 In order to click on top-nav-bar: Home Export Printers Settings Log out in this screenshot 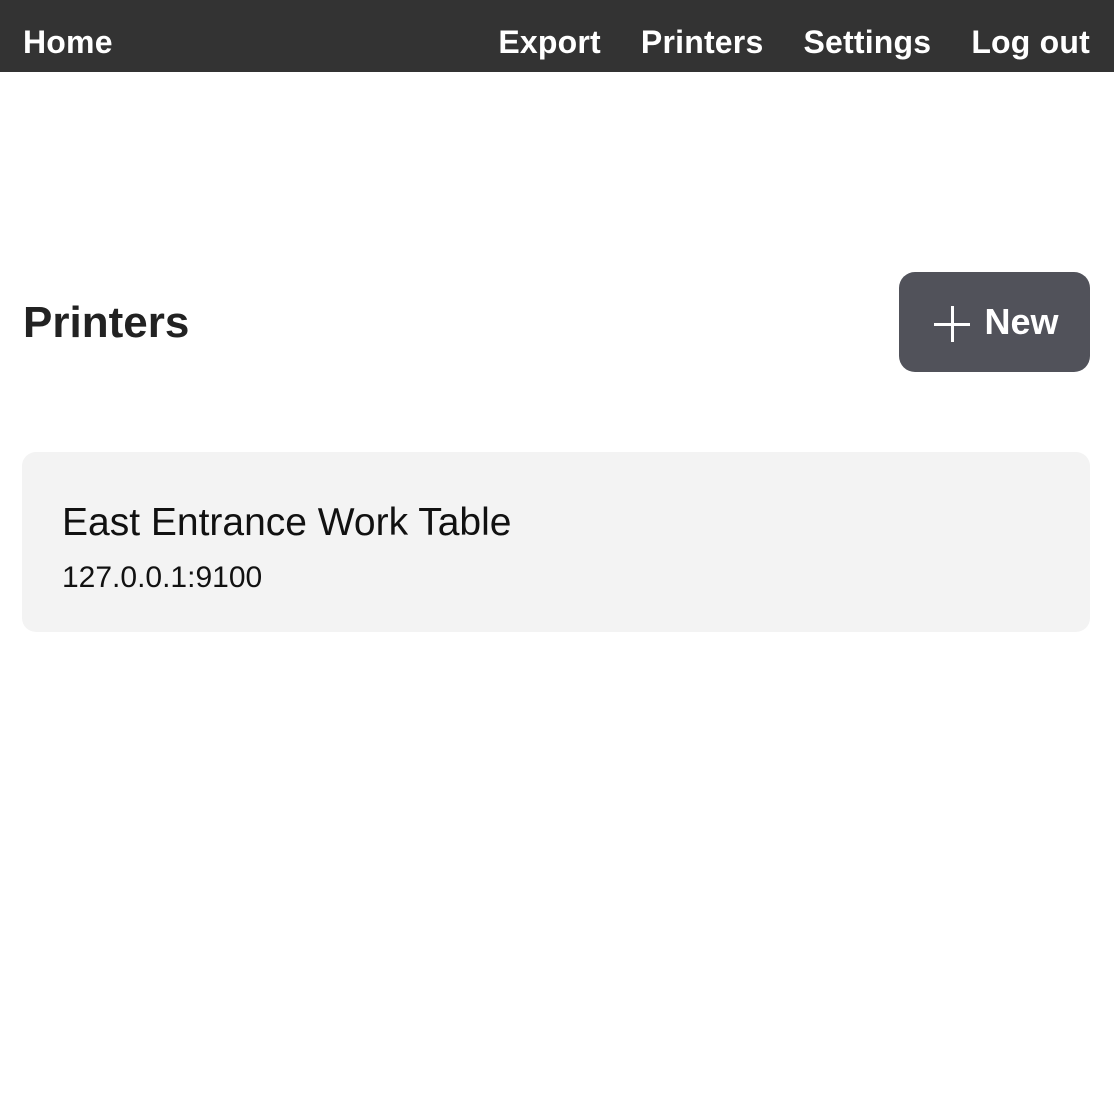, I will do `click(557, 36)`.